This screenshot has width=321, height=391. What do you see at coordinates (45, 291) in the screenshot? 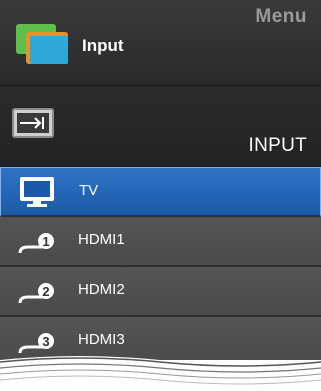
I see `svg-text: 2` at bounding box center [45, 291].